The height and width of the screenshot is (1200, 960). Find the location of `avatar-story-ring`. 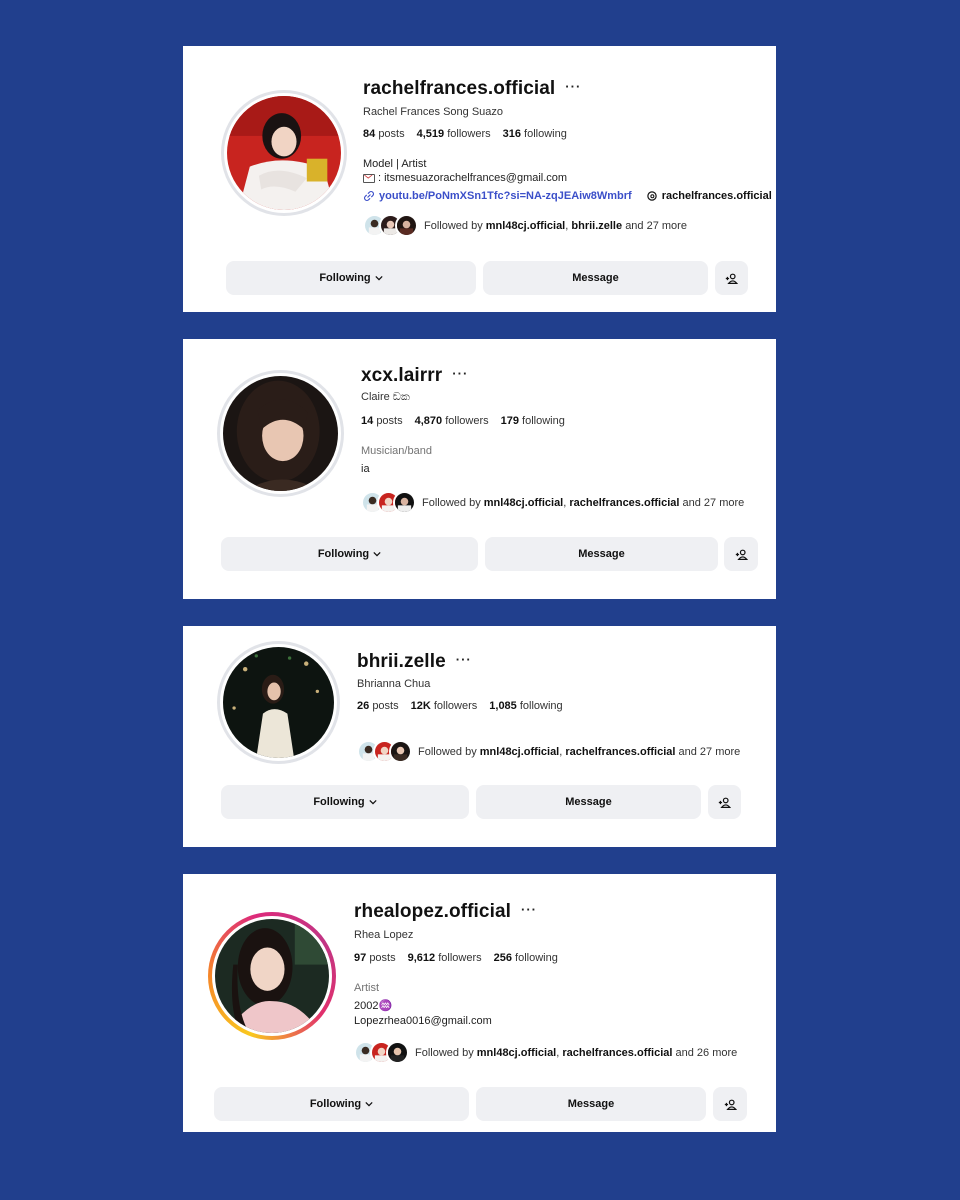

avatar-story-ring is located at coordinates (272, 976).